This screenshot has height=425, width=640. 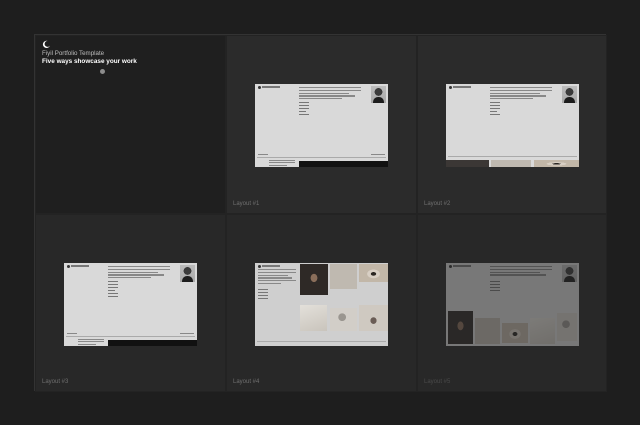 I want to click on layout-3-label: Layout #3, so click(x=55, y=382).